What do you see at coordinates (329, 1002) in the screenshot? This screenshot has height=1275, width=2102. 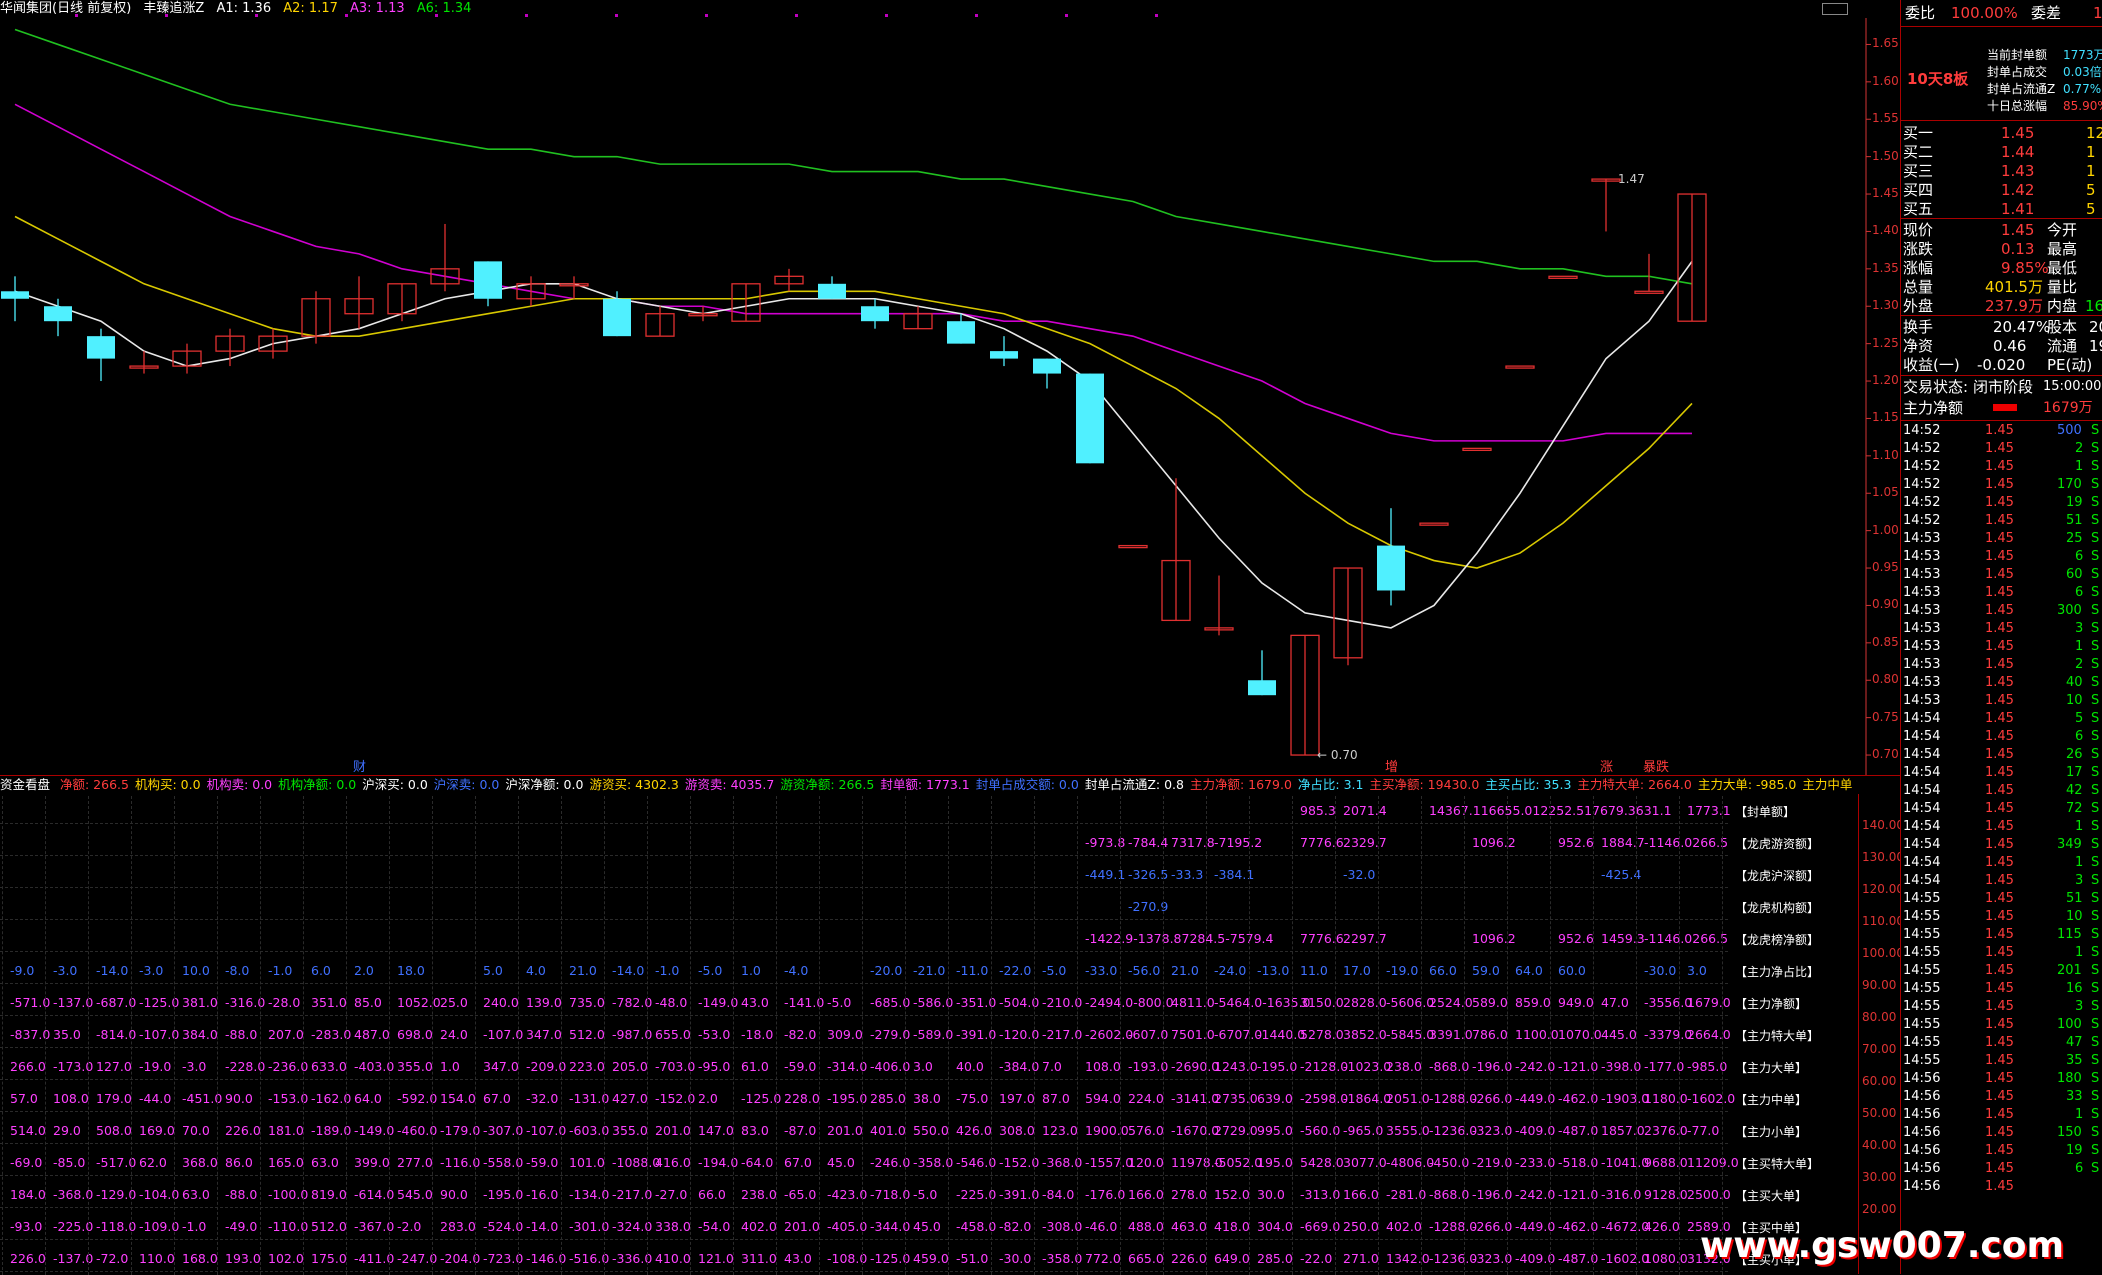 I see `fund-cell: 351.0` at bounding box center [329, 1002].